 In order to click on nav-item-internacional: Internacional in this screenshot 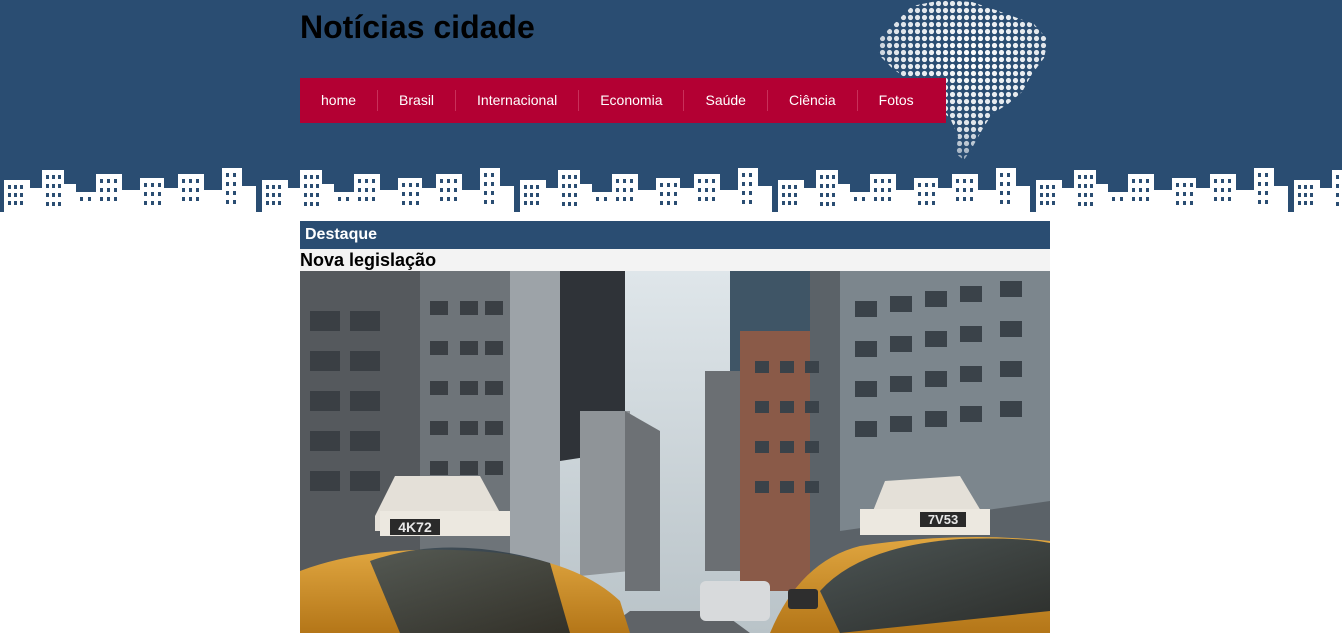, I will do `click(516, 100)`.